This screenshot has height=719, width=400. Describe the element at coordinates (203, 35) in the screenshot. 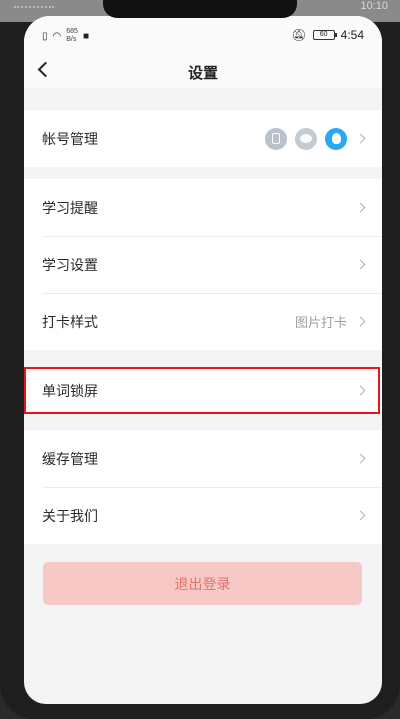

I see `status-bar: ▯ ◠ 685 B/s ■ 🔕︎ 60 4:54` at that location.